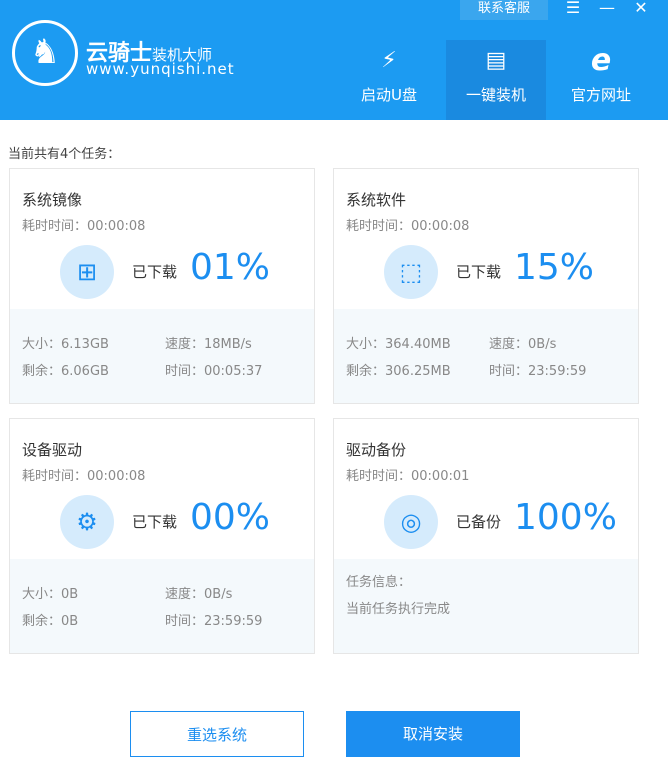  I want to click on progress-percent: 100%, so click(565, 517).